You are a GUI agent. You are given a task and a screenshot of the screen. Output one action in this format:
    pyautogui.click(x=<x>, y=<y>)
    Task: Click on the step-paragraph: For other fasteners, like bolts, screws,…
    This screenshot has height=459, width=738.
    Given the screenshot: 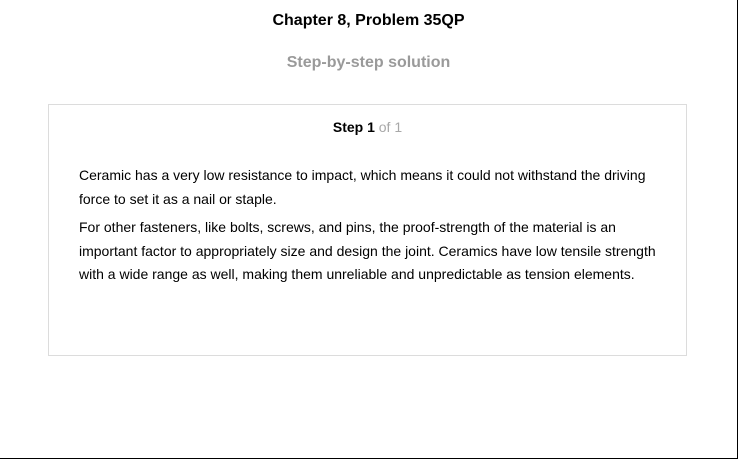 What is the action you would take?
    pyautogui.click(x=367, y=250)
    